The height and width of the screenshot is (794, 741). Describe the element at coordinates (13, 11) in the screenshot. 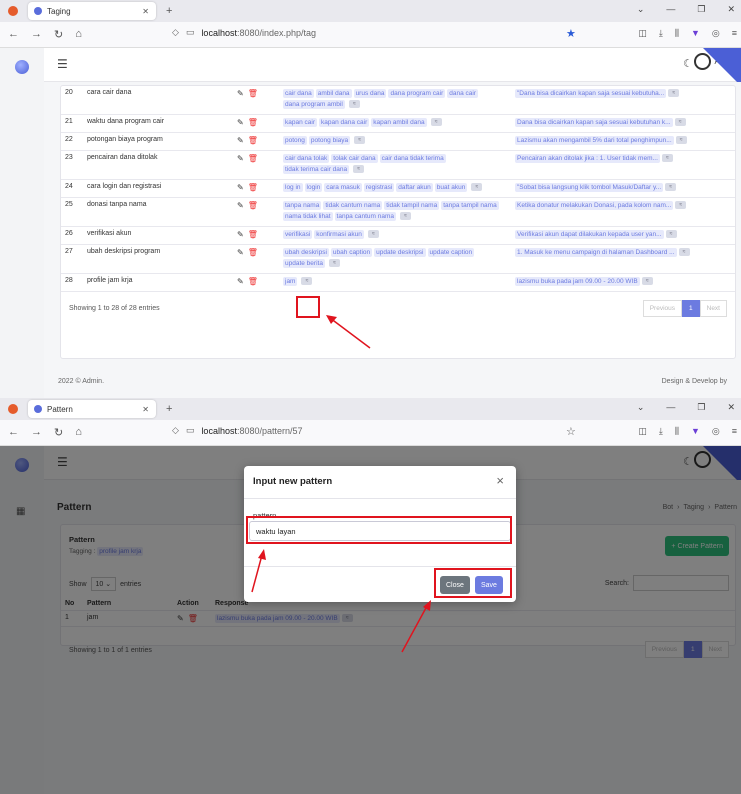

I see `firefox-icon` at that location.